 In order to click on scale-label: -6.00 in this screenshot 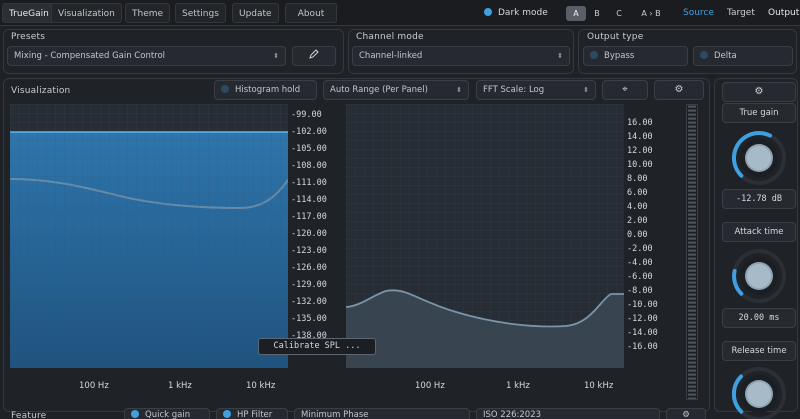, I will do `click(640, 277)`.